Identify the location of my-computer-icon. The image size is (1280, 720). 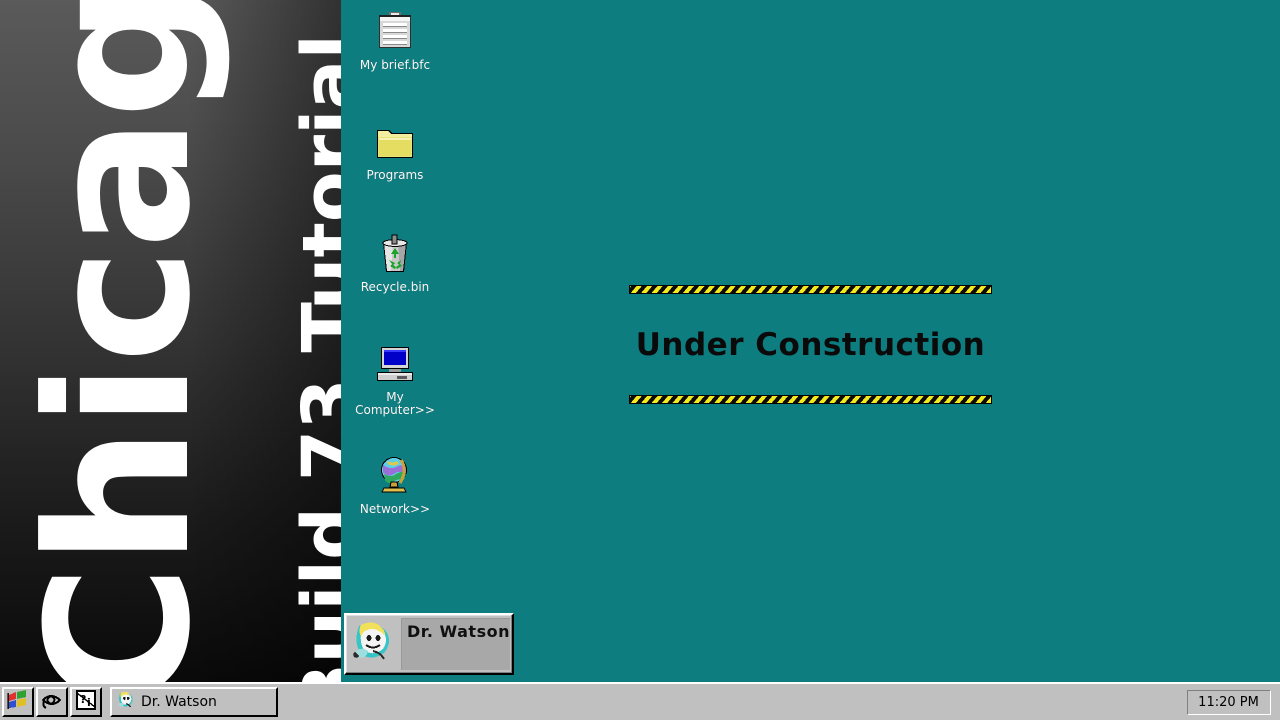
(395, 364).